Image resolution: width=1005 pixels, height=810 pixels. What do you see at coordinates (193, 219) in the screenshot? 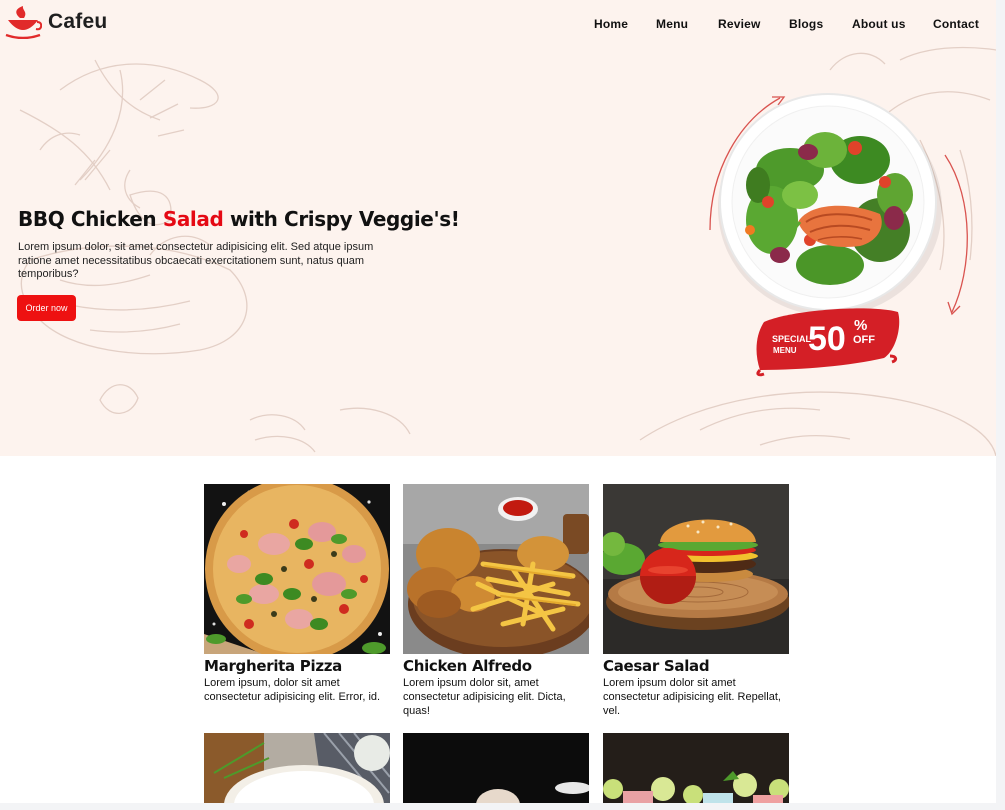
I see `hero-title-accent: Salad` at bounding box center [193, 219].